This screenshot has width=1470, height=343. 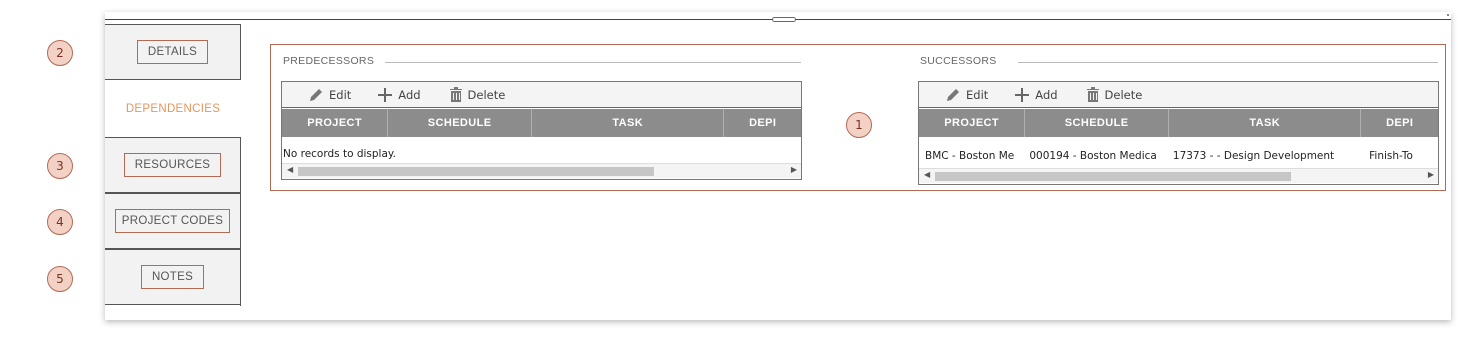 I want to click on successors-edit-label: Edit, so click(x=977, y=94).